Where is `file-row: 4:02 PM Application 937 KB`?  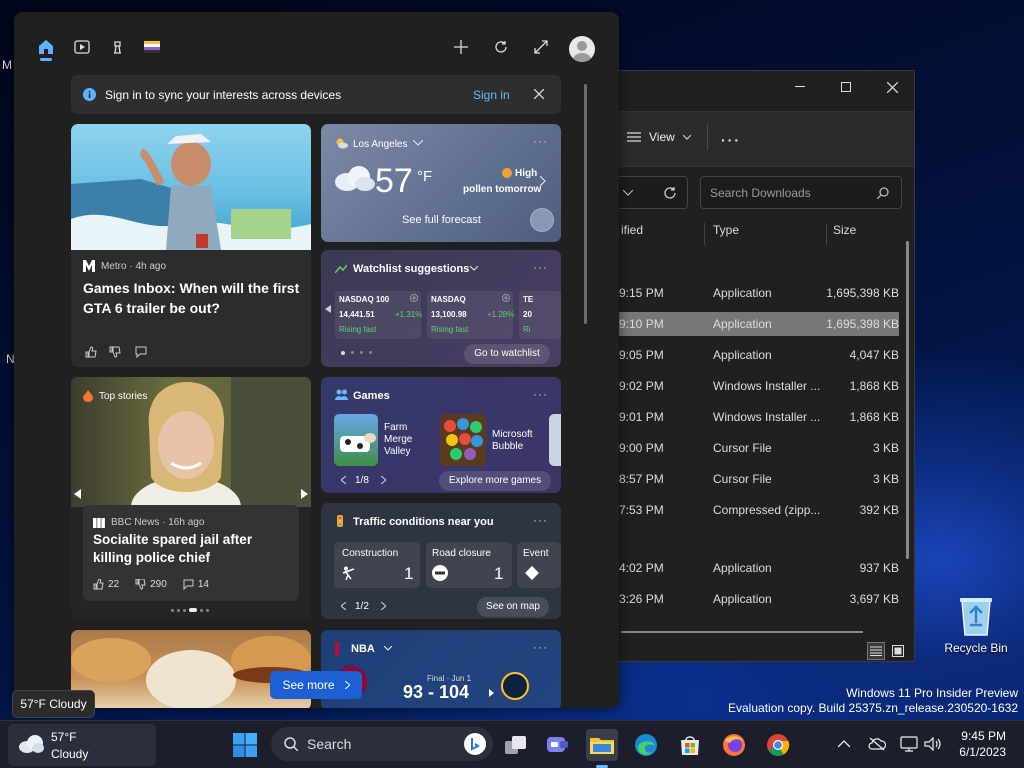
file-row: 4:02 PM Application 937 KB is located at coordinates (756, 568).